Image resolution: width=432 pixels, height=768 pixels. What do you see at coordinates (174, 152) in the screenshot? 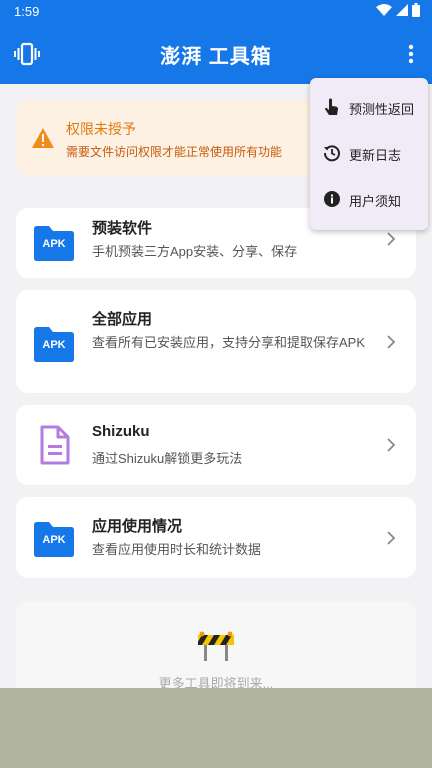
I see `banner-subtitle: 需要文件访问权限才能正常使用所有功能` at bounding box center [174, 152].